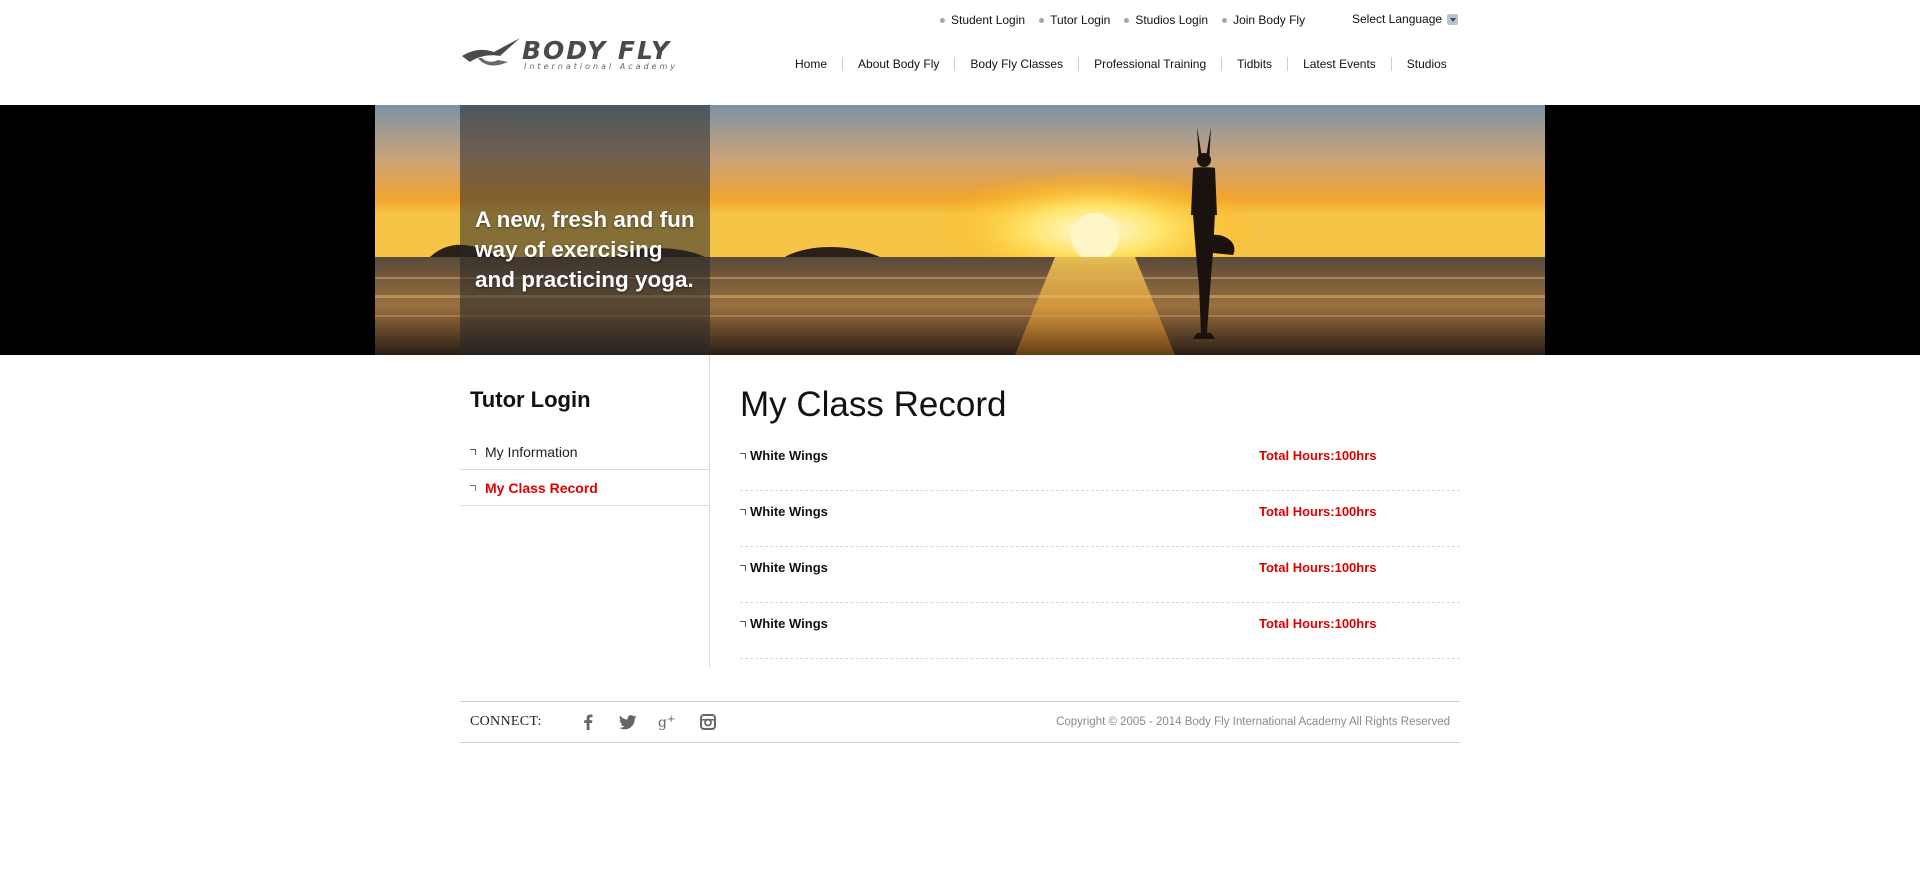  Describe the element at coordinates (662, 722) in the screenshot. I see `svg-text: g` at that location.